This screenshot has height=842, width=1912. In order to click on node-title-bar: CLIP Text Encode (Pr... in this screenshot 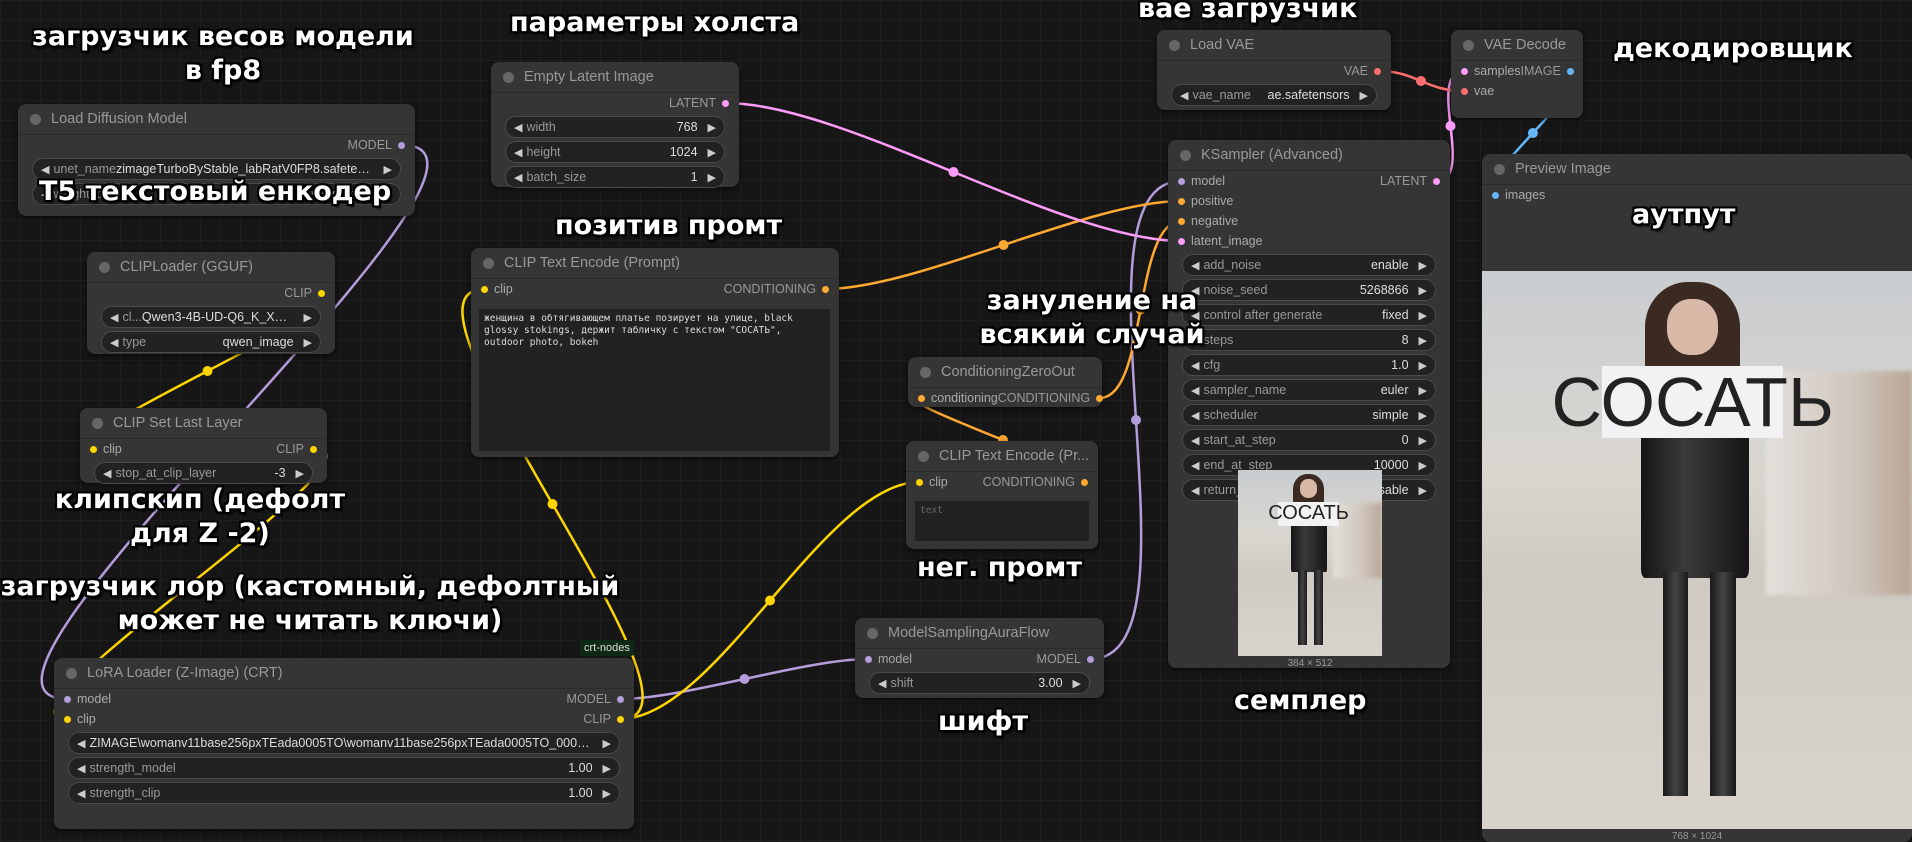, I will do `click(1002, 456)`.